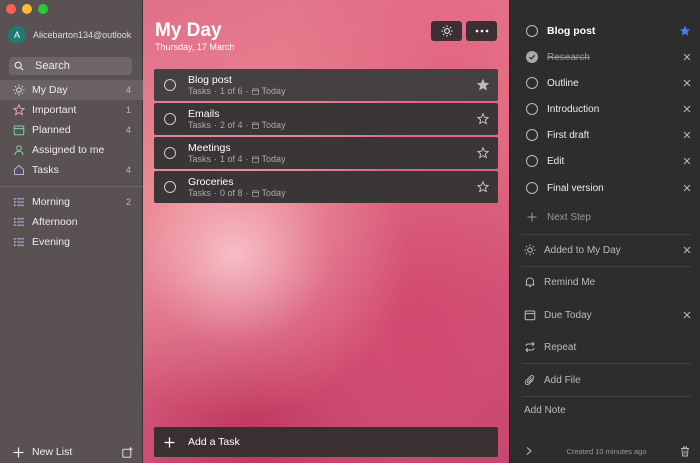  Describe the element at coordinates (43, 9) in the screenshot. I see `zoom-window-button` at that location.